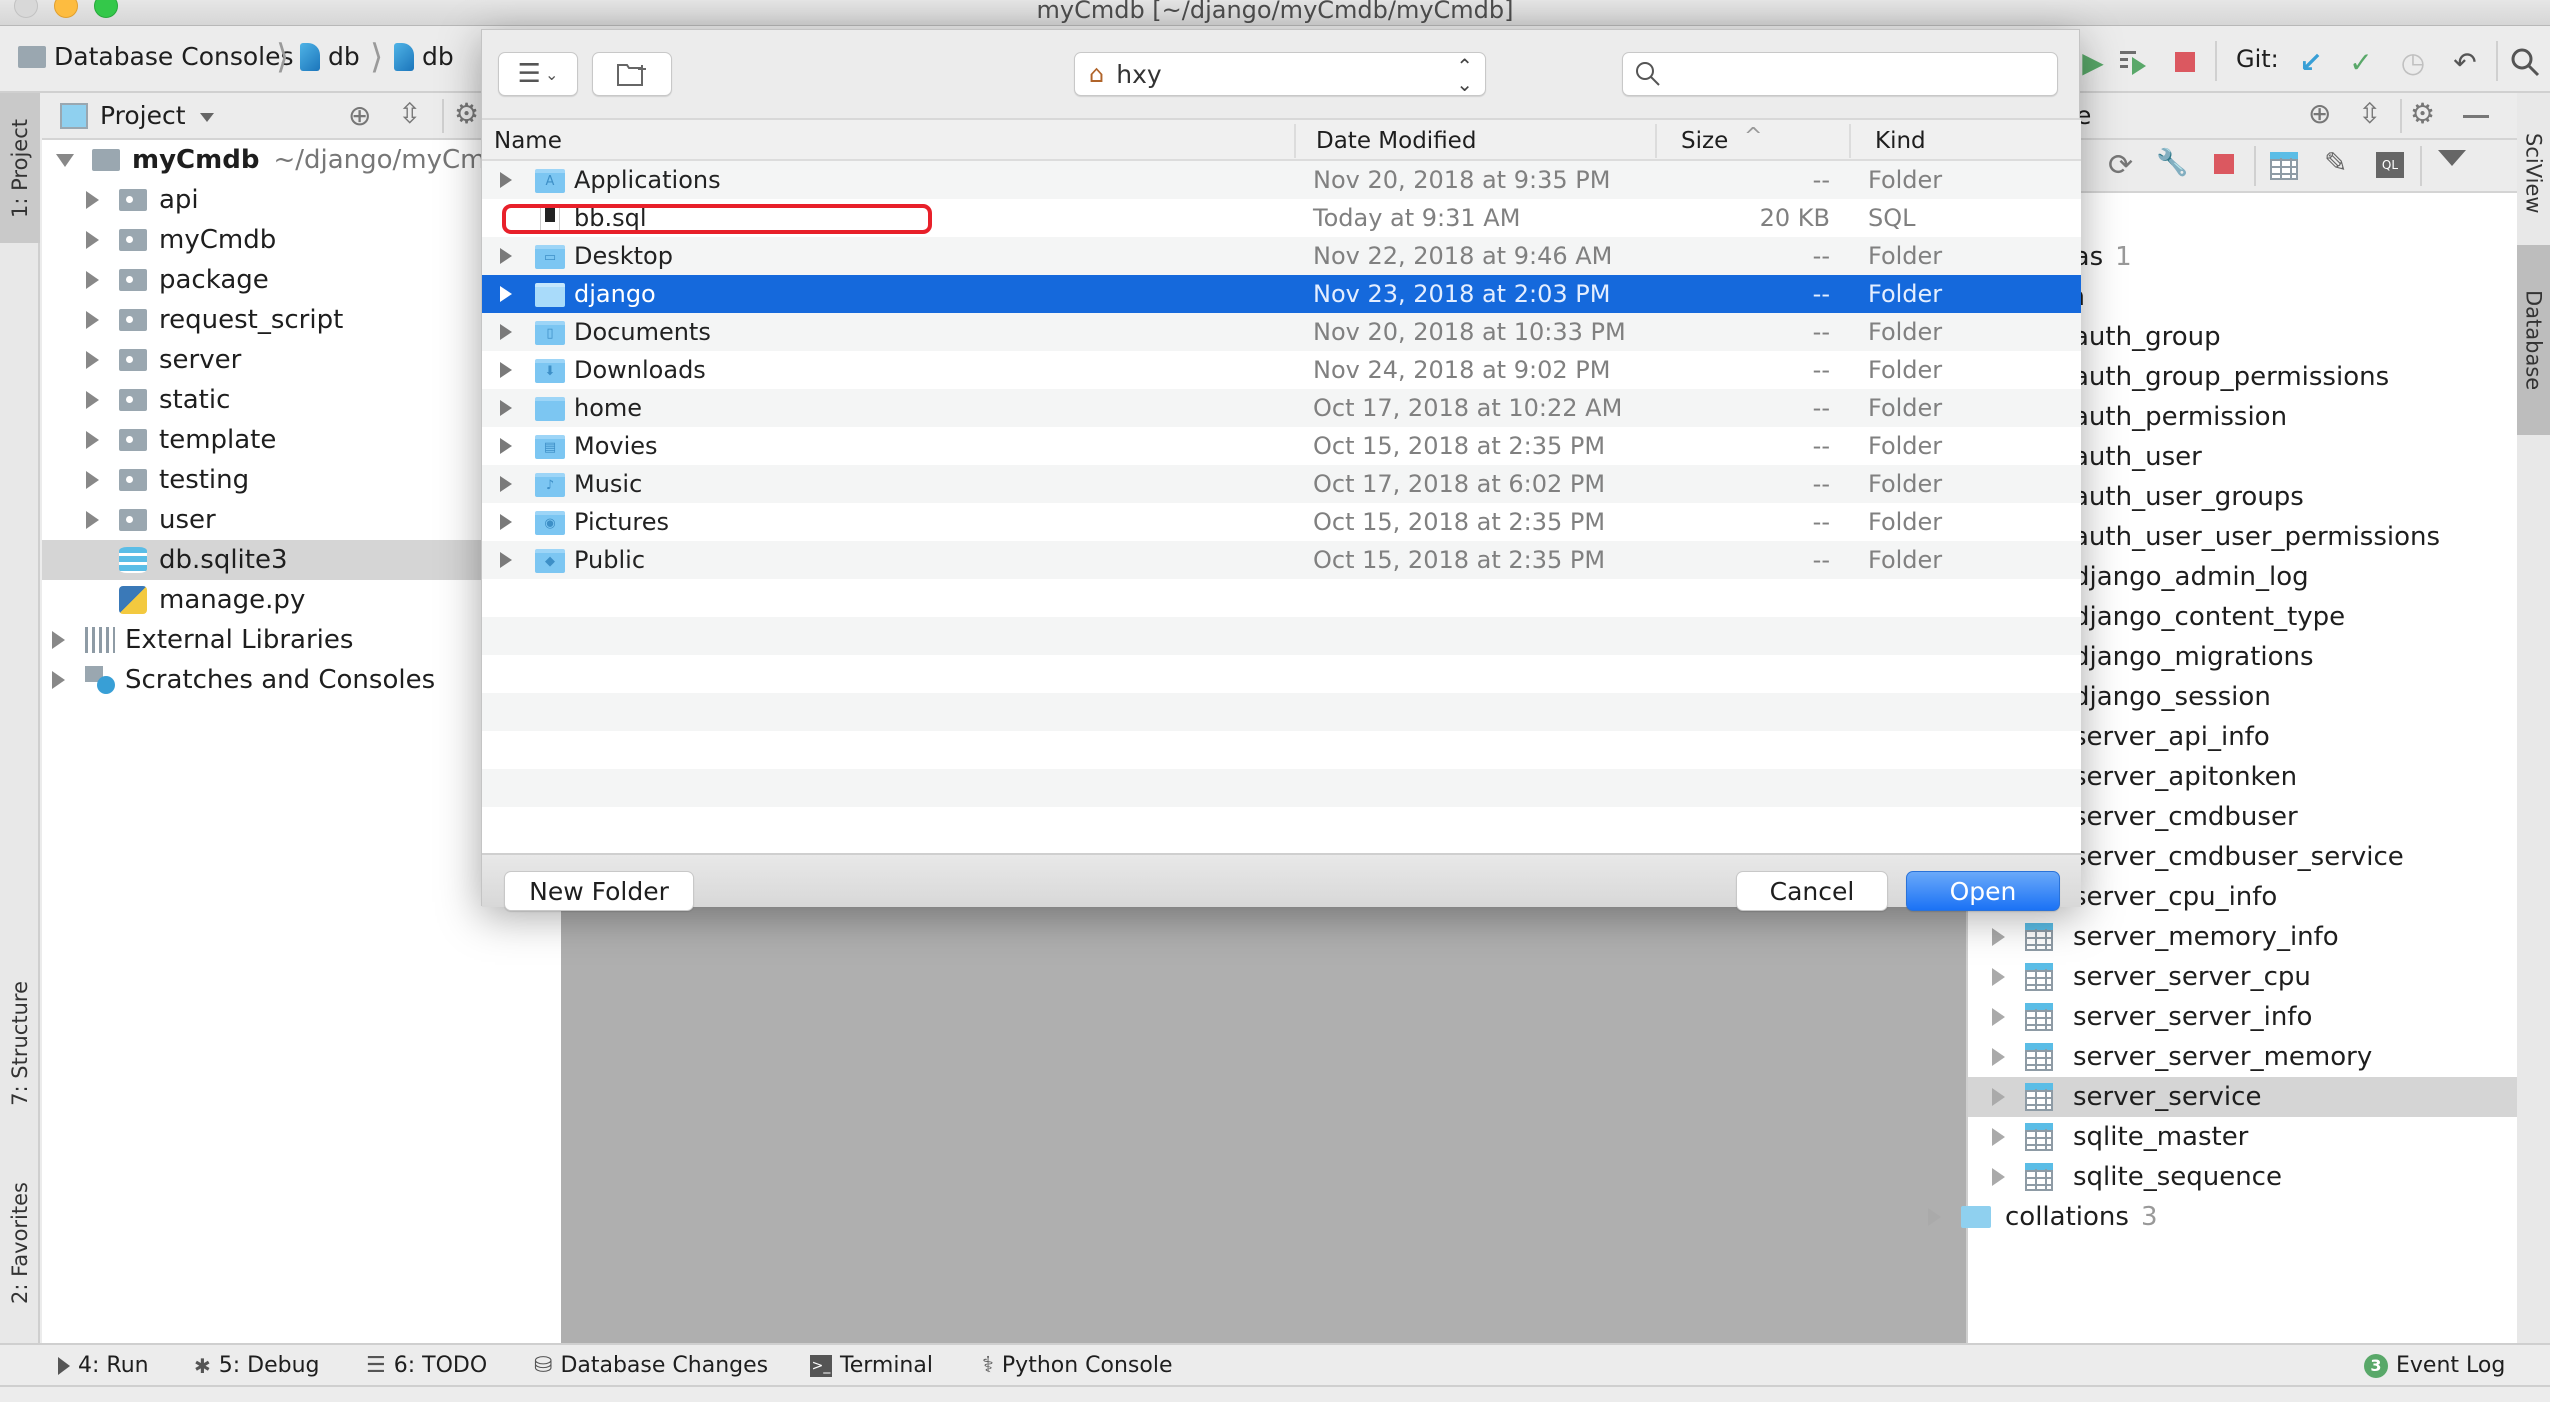 This screenshot has width=2550, height=1402. I want to click on file-row: ♪ Music Oct 17, 2018 at 6:02 PM -- Folder, so click(1281, 484).